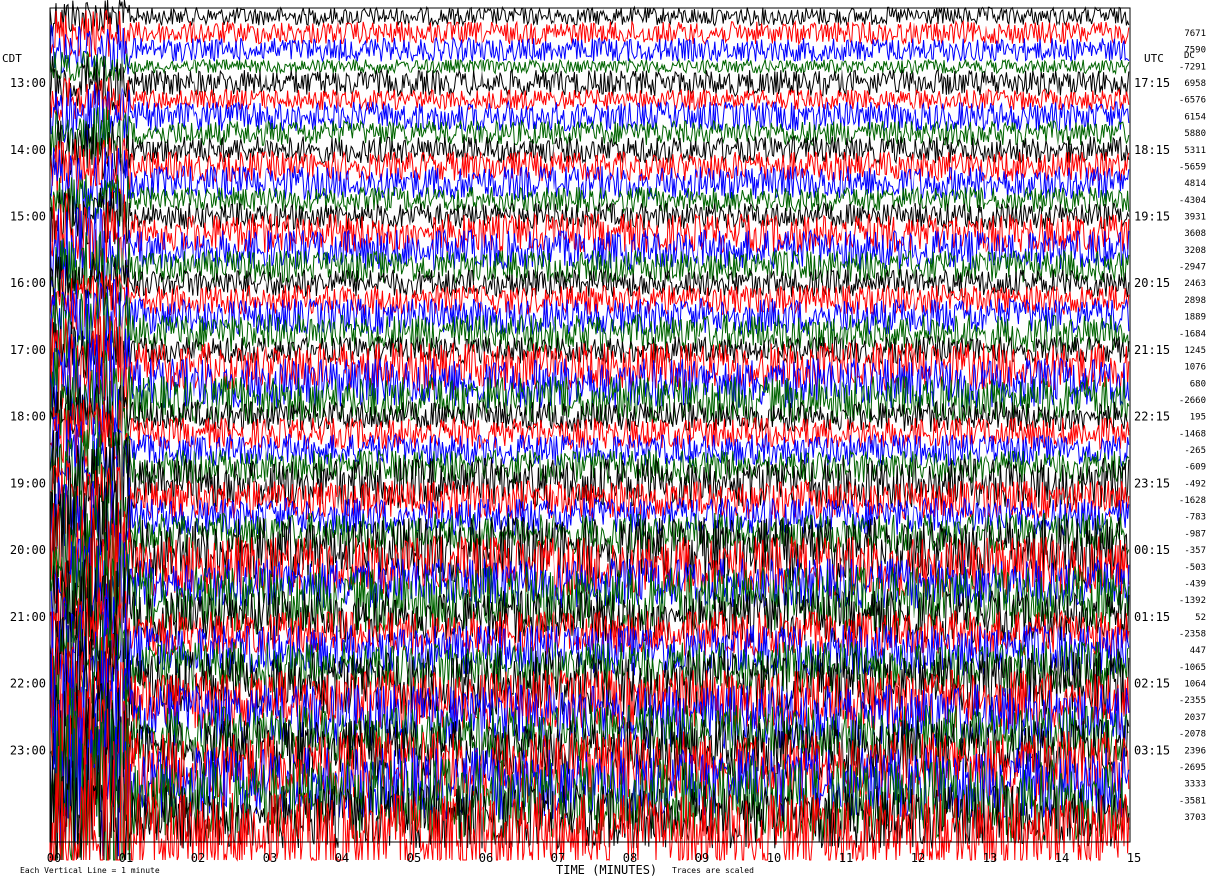 This screenshot has width=1210, height=886. I want to click on left-hour-label: 20:00, so click(28, 550).